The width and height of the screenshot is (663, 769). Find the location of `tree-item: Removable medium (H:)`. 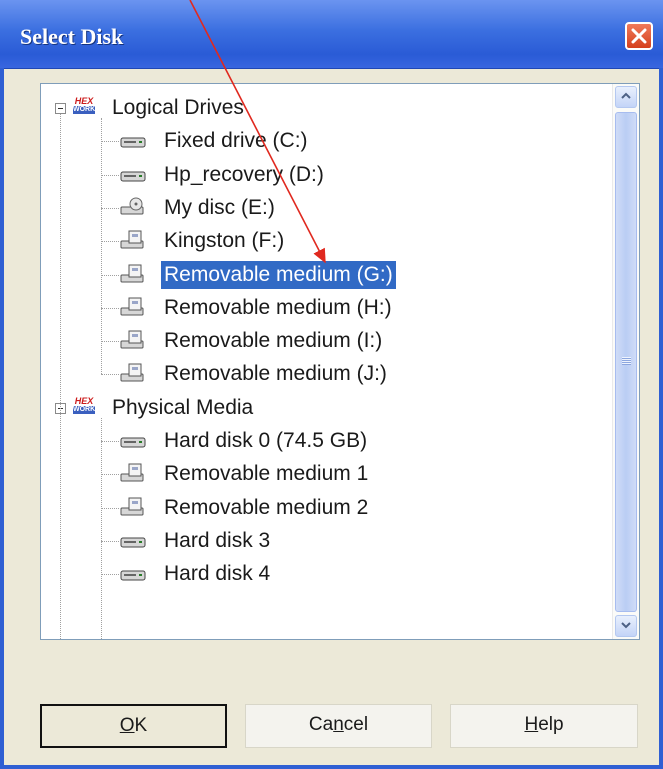

tree-item: Removable medium (H:) is located at coordinates (278, 308).